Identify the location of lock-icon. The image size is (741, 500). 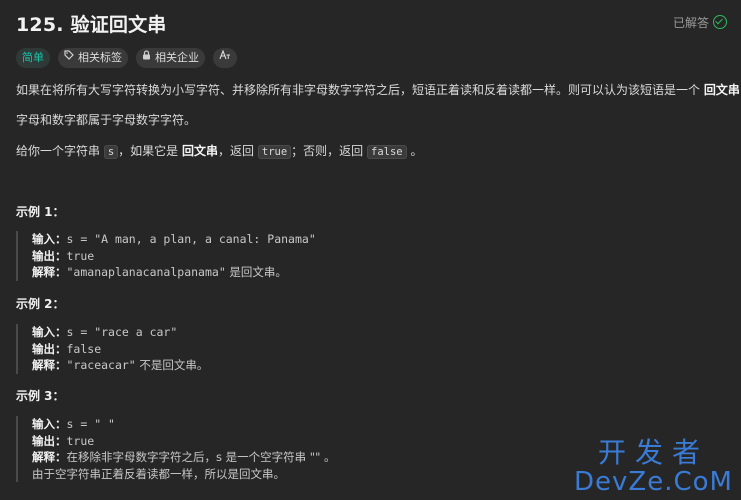
(146, 58).